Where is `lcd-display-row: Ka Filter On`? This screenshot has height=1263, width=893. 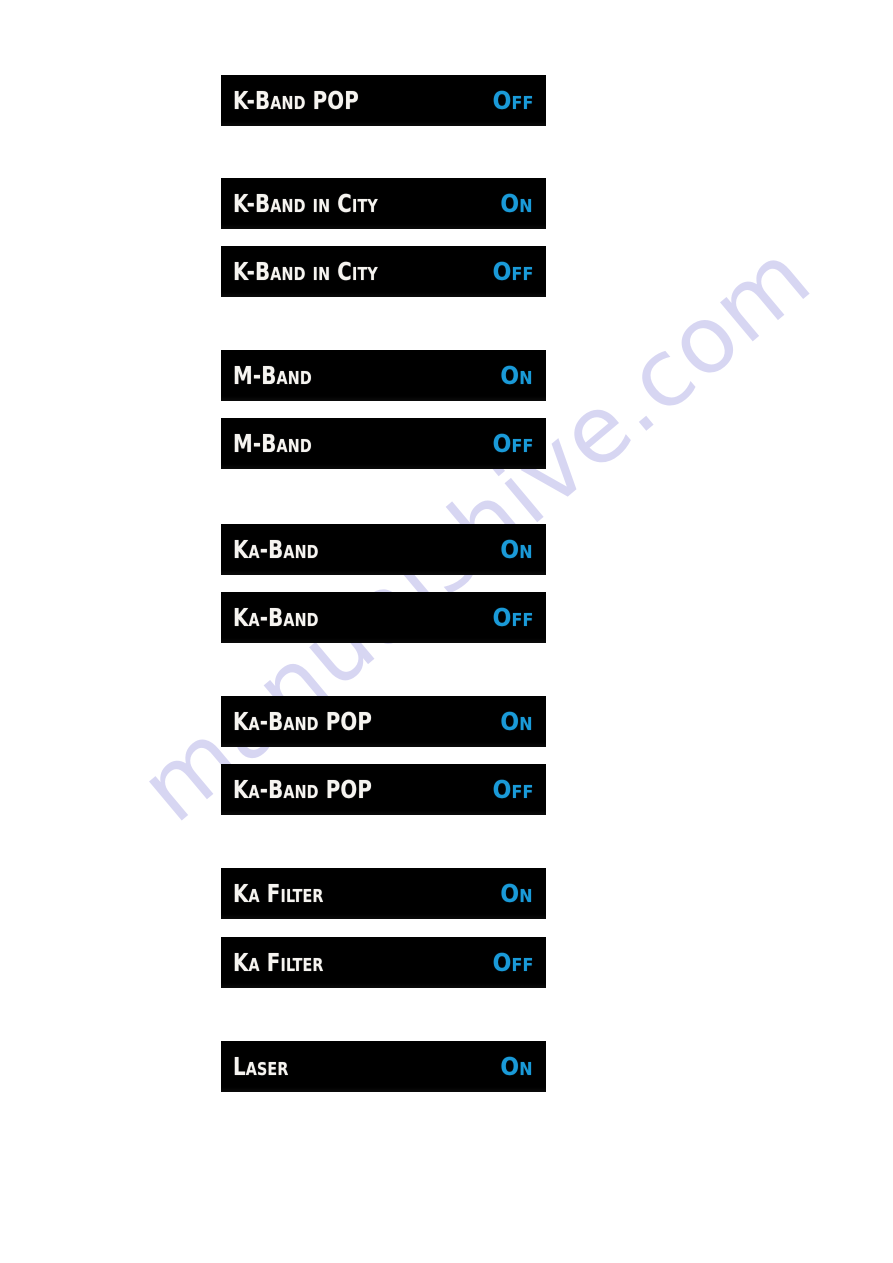
lcd-display-row: Ka Filter On is located at coordinates (383, 893).